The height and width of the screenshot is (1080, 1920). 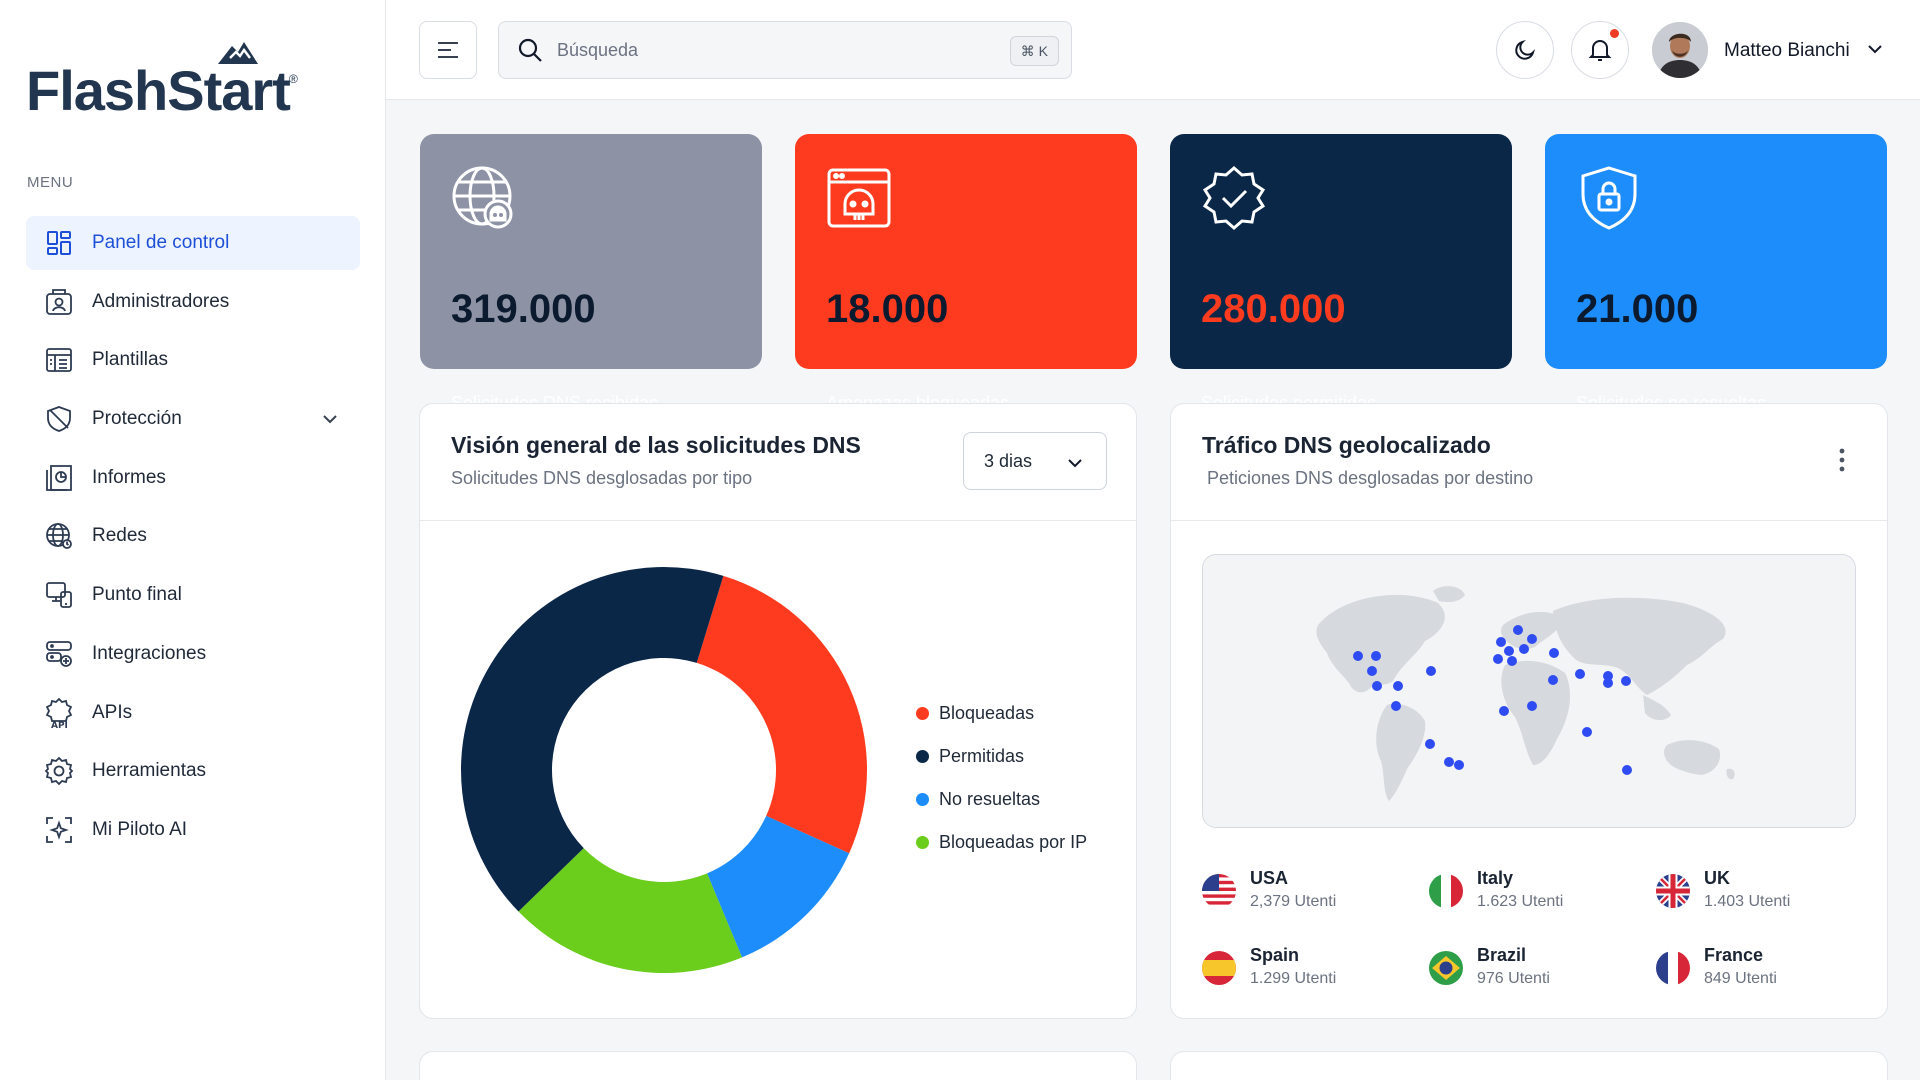 I want to click on it-flag-icon, so click(x=1446, y=891).